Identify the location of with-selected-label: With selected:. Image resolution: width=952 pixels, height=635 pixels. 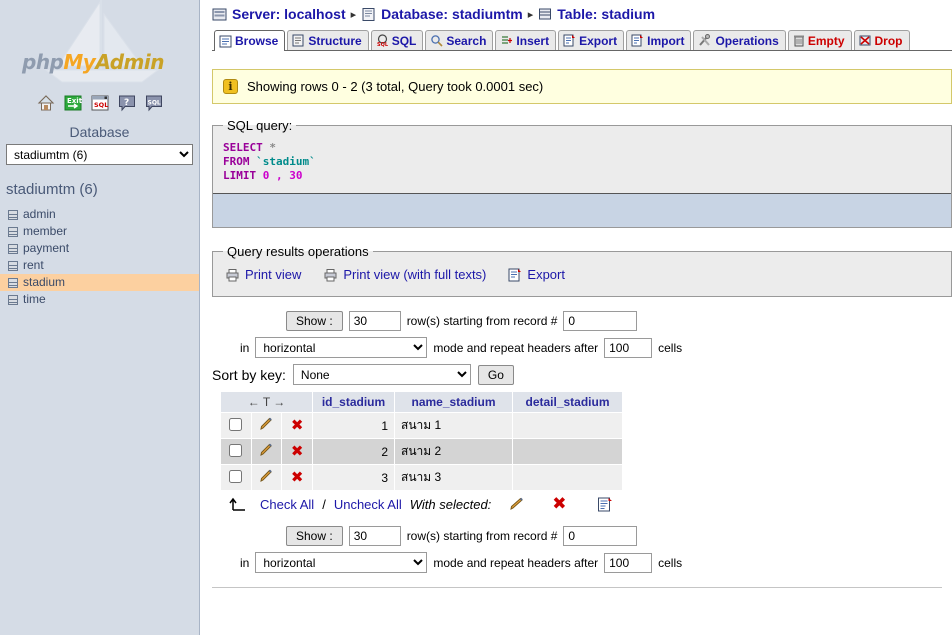
(450, 504).